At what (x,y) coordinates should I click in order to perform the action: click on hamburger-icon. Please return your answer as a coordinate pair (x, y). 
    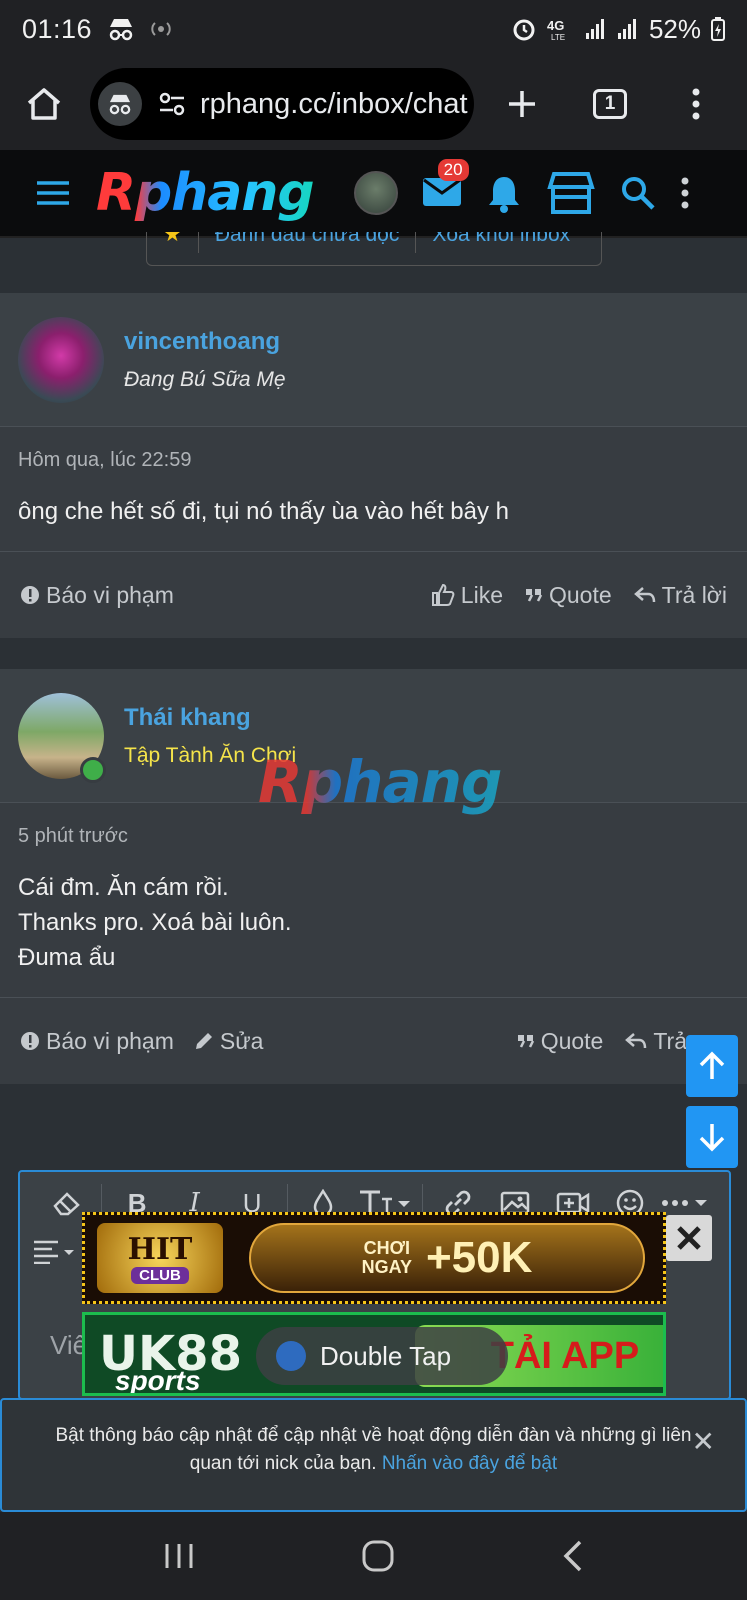
    Looking at the image, I should click on (53, 193).